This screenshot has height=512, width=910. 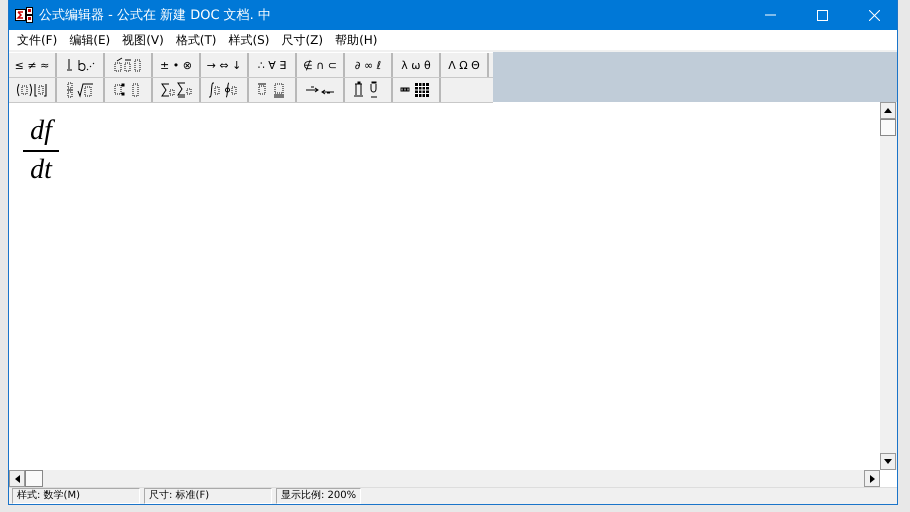 I want to click on fraction-bar, so click(x=41, y=151).